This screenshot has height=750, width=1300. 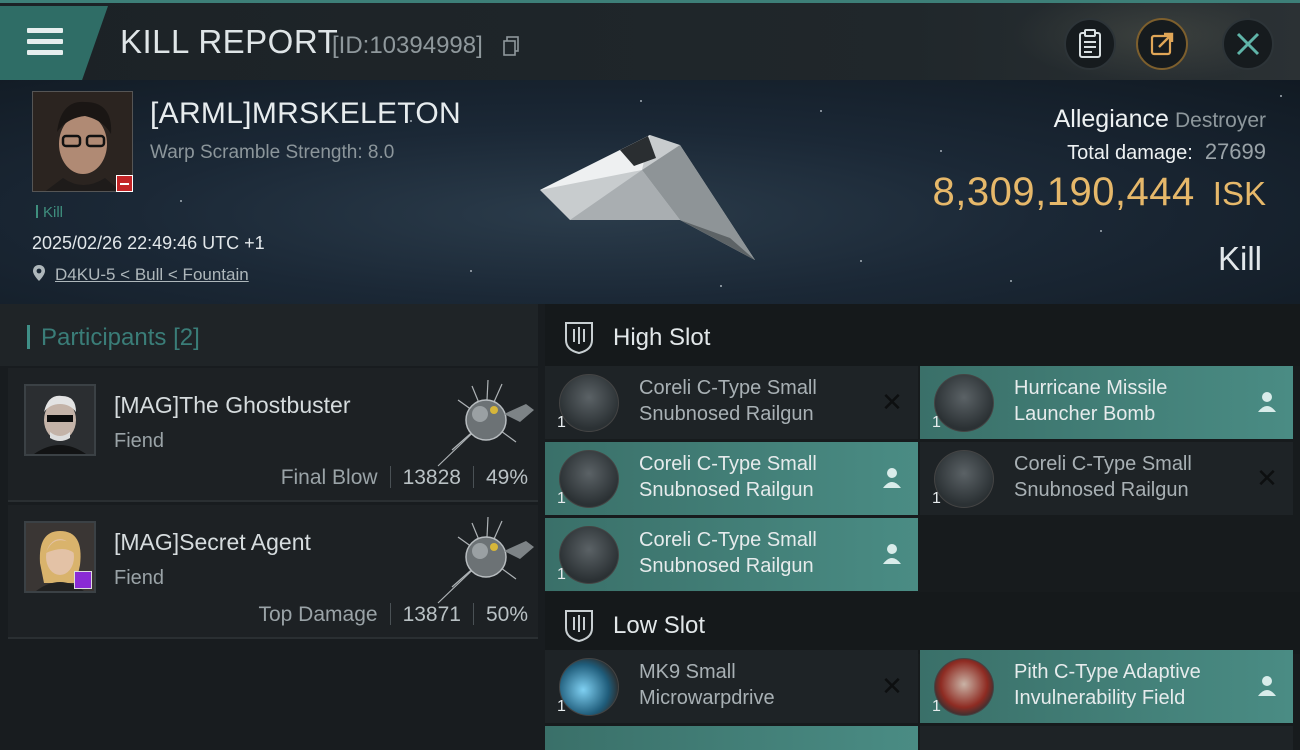 I want to click on low-slot-header: Low Slot, so click(x=922, y=623).